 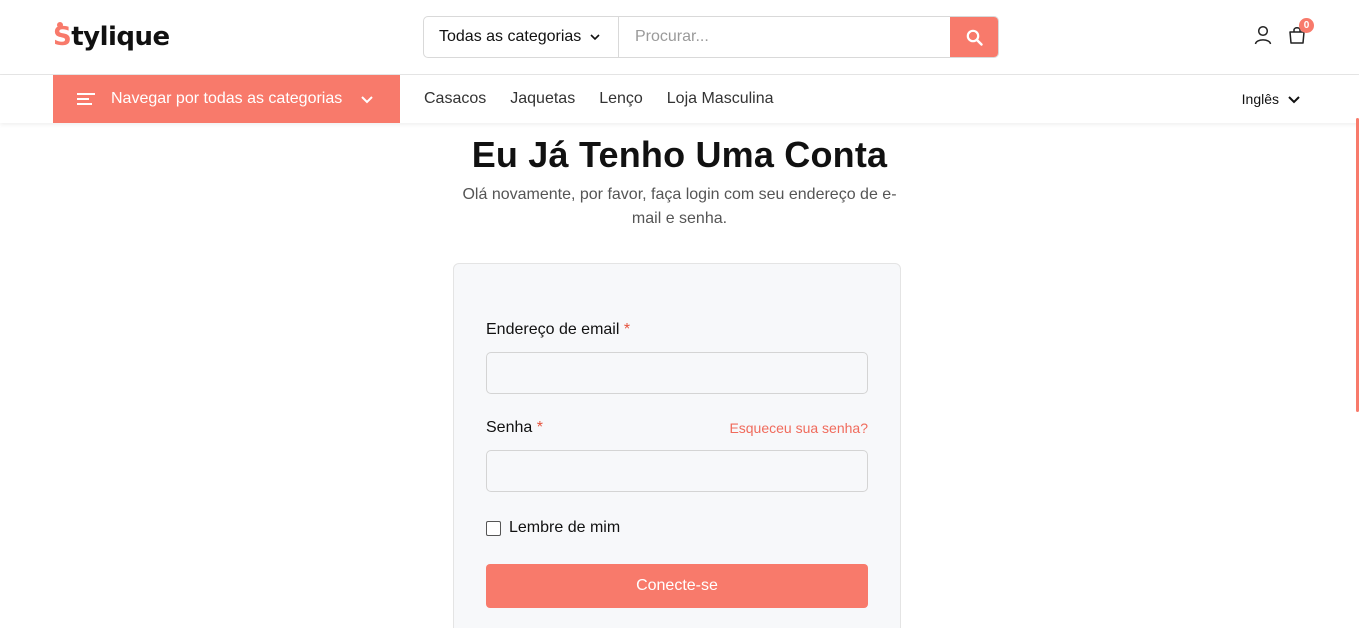 What do you see at coordinates (558, 329) in the screenshot?
I see `email-label: Endereço de email *` at bounding box center [558, 329].